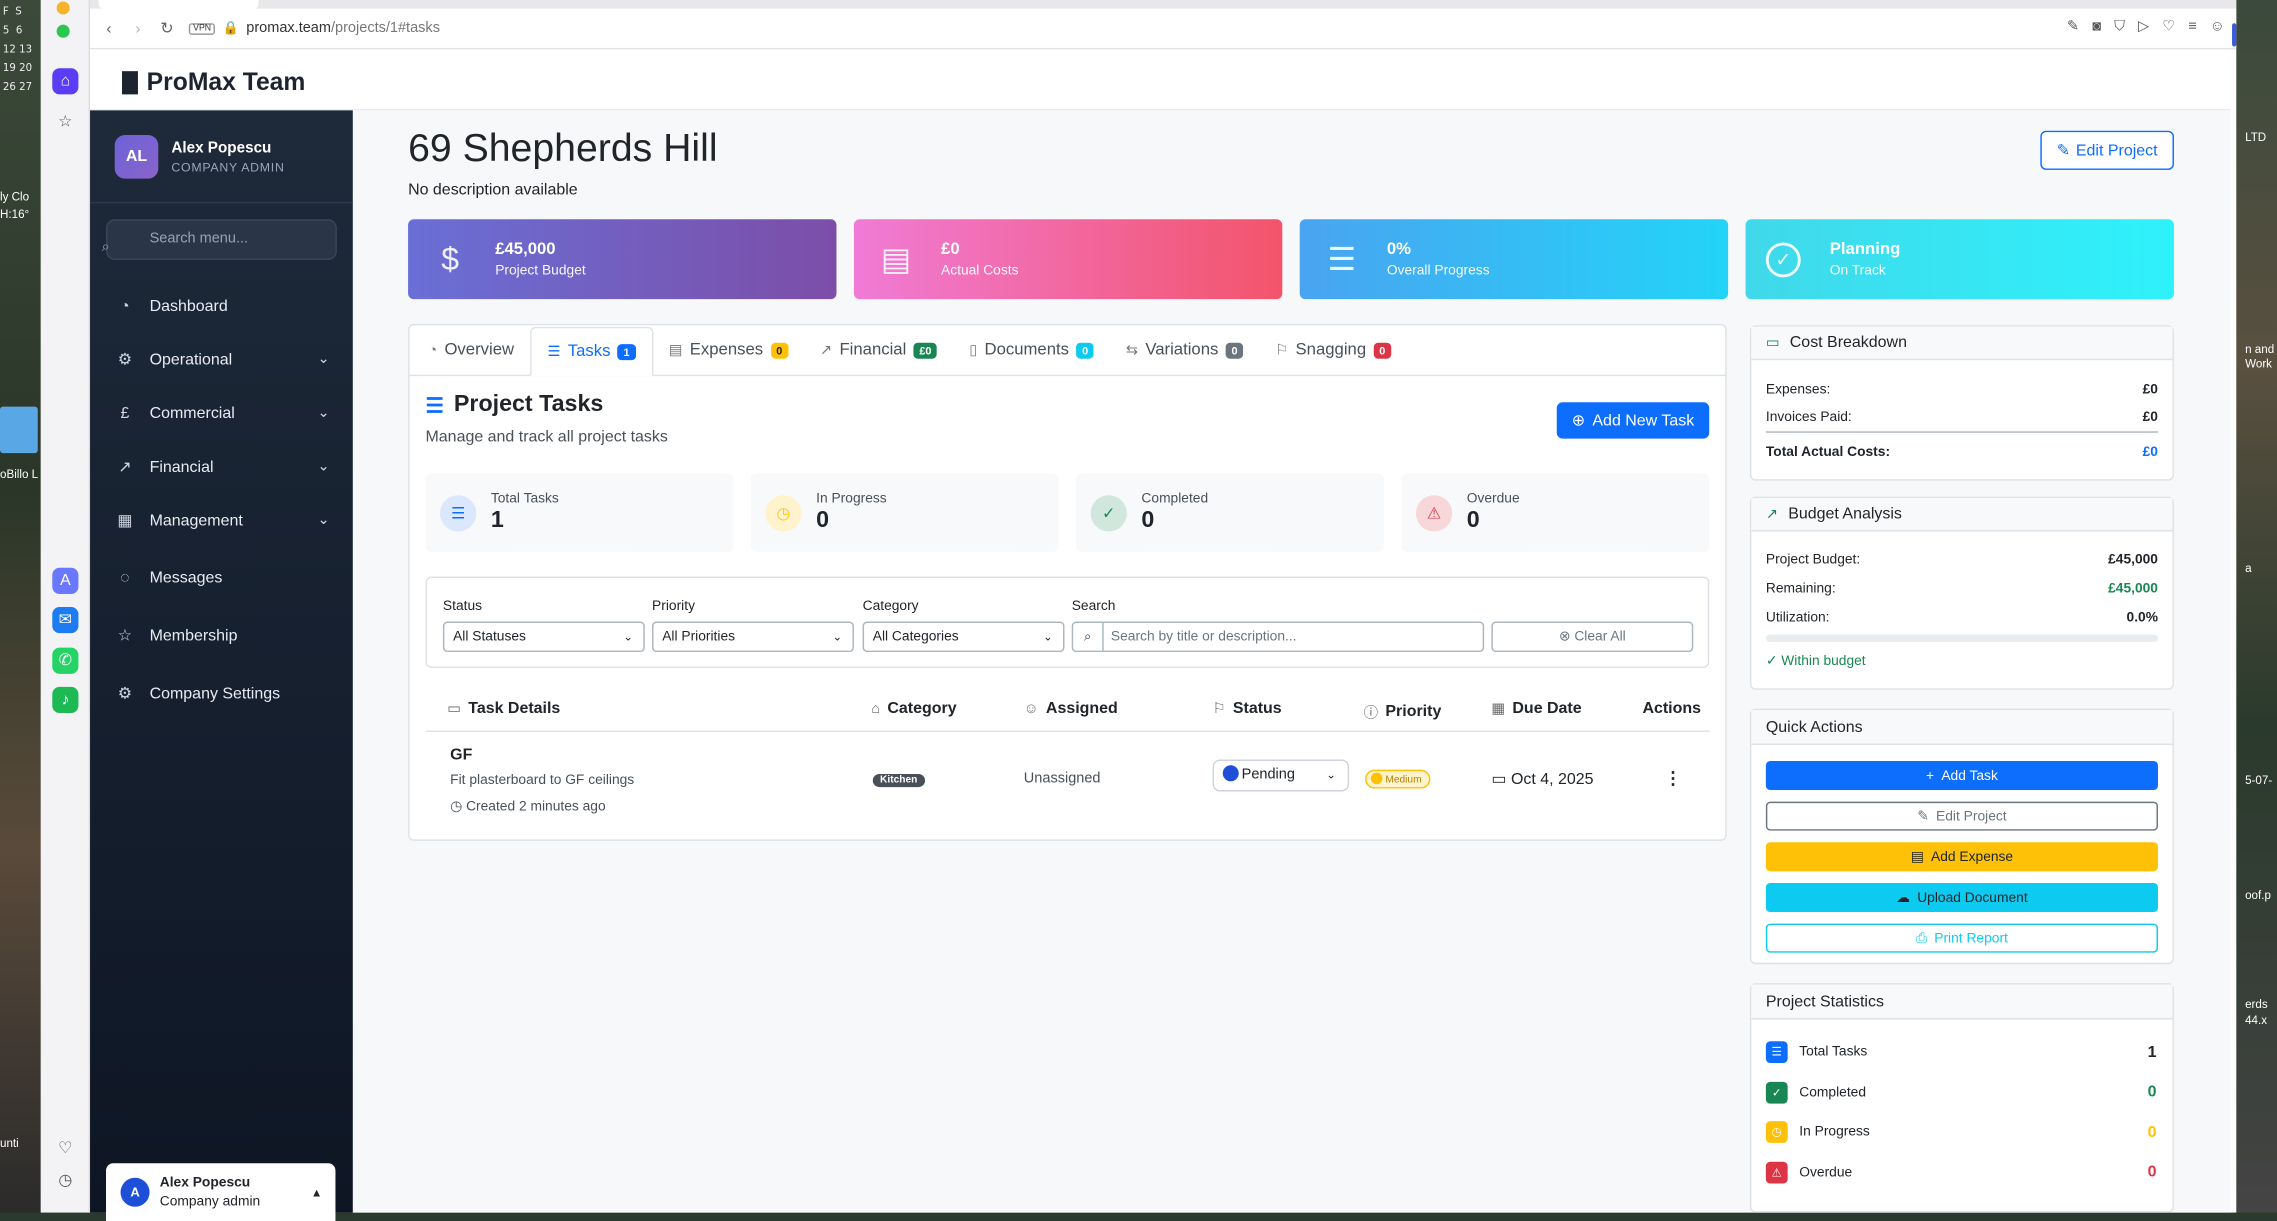  What do you see at coordinates (1961, 1132) in the screenshot?
I see `stat-in-progress: ◷ In Progress 0` at bounding box center [1961, 1132].